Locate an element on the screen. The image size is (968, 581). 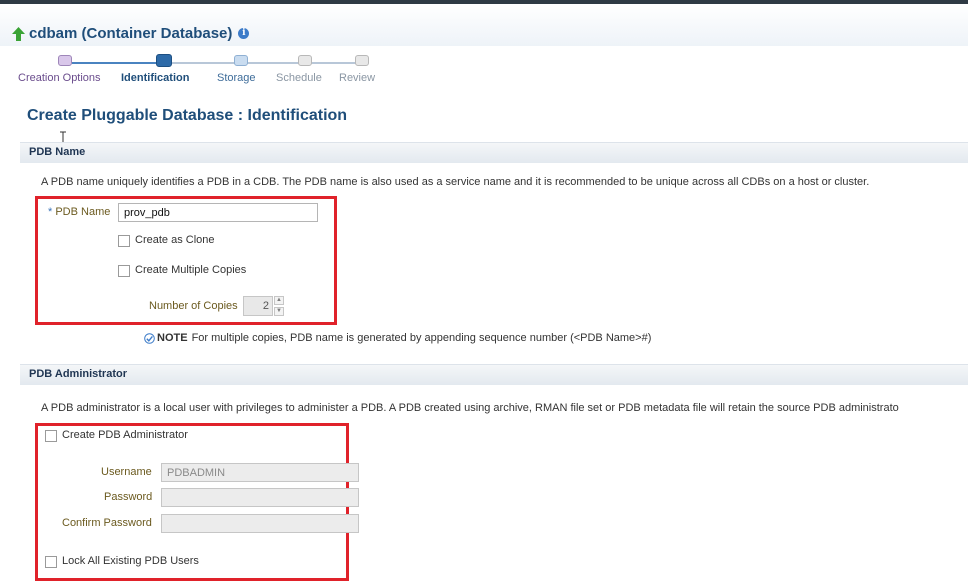
password-label: Password is located at coordinates (128, 497).